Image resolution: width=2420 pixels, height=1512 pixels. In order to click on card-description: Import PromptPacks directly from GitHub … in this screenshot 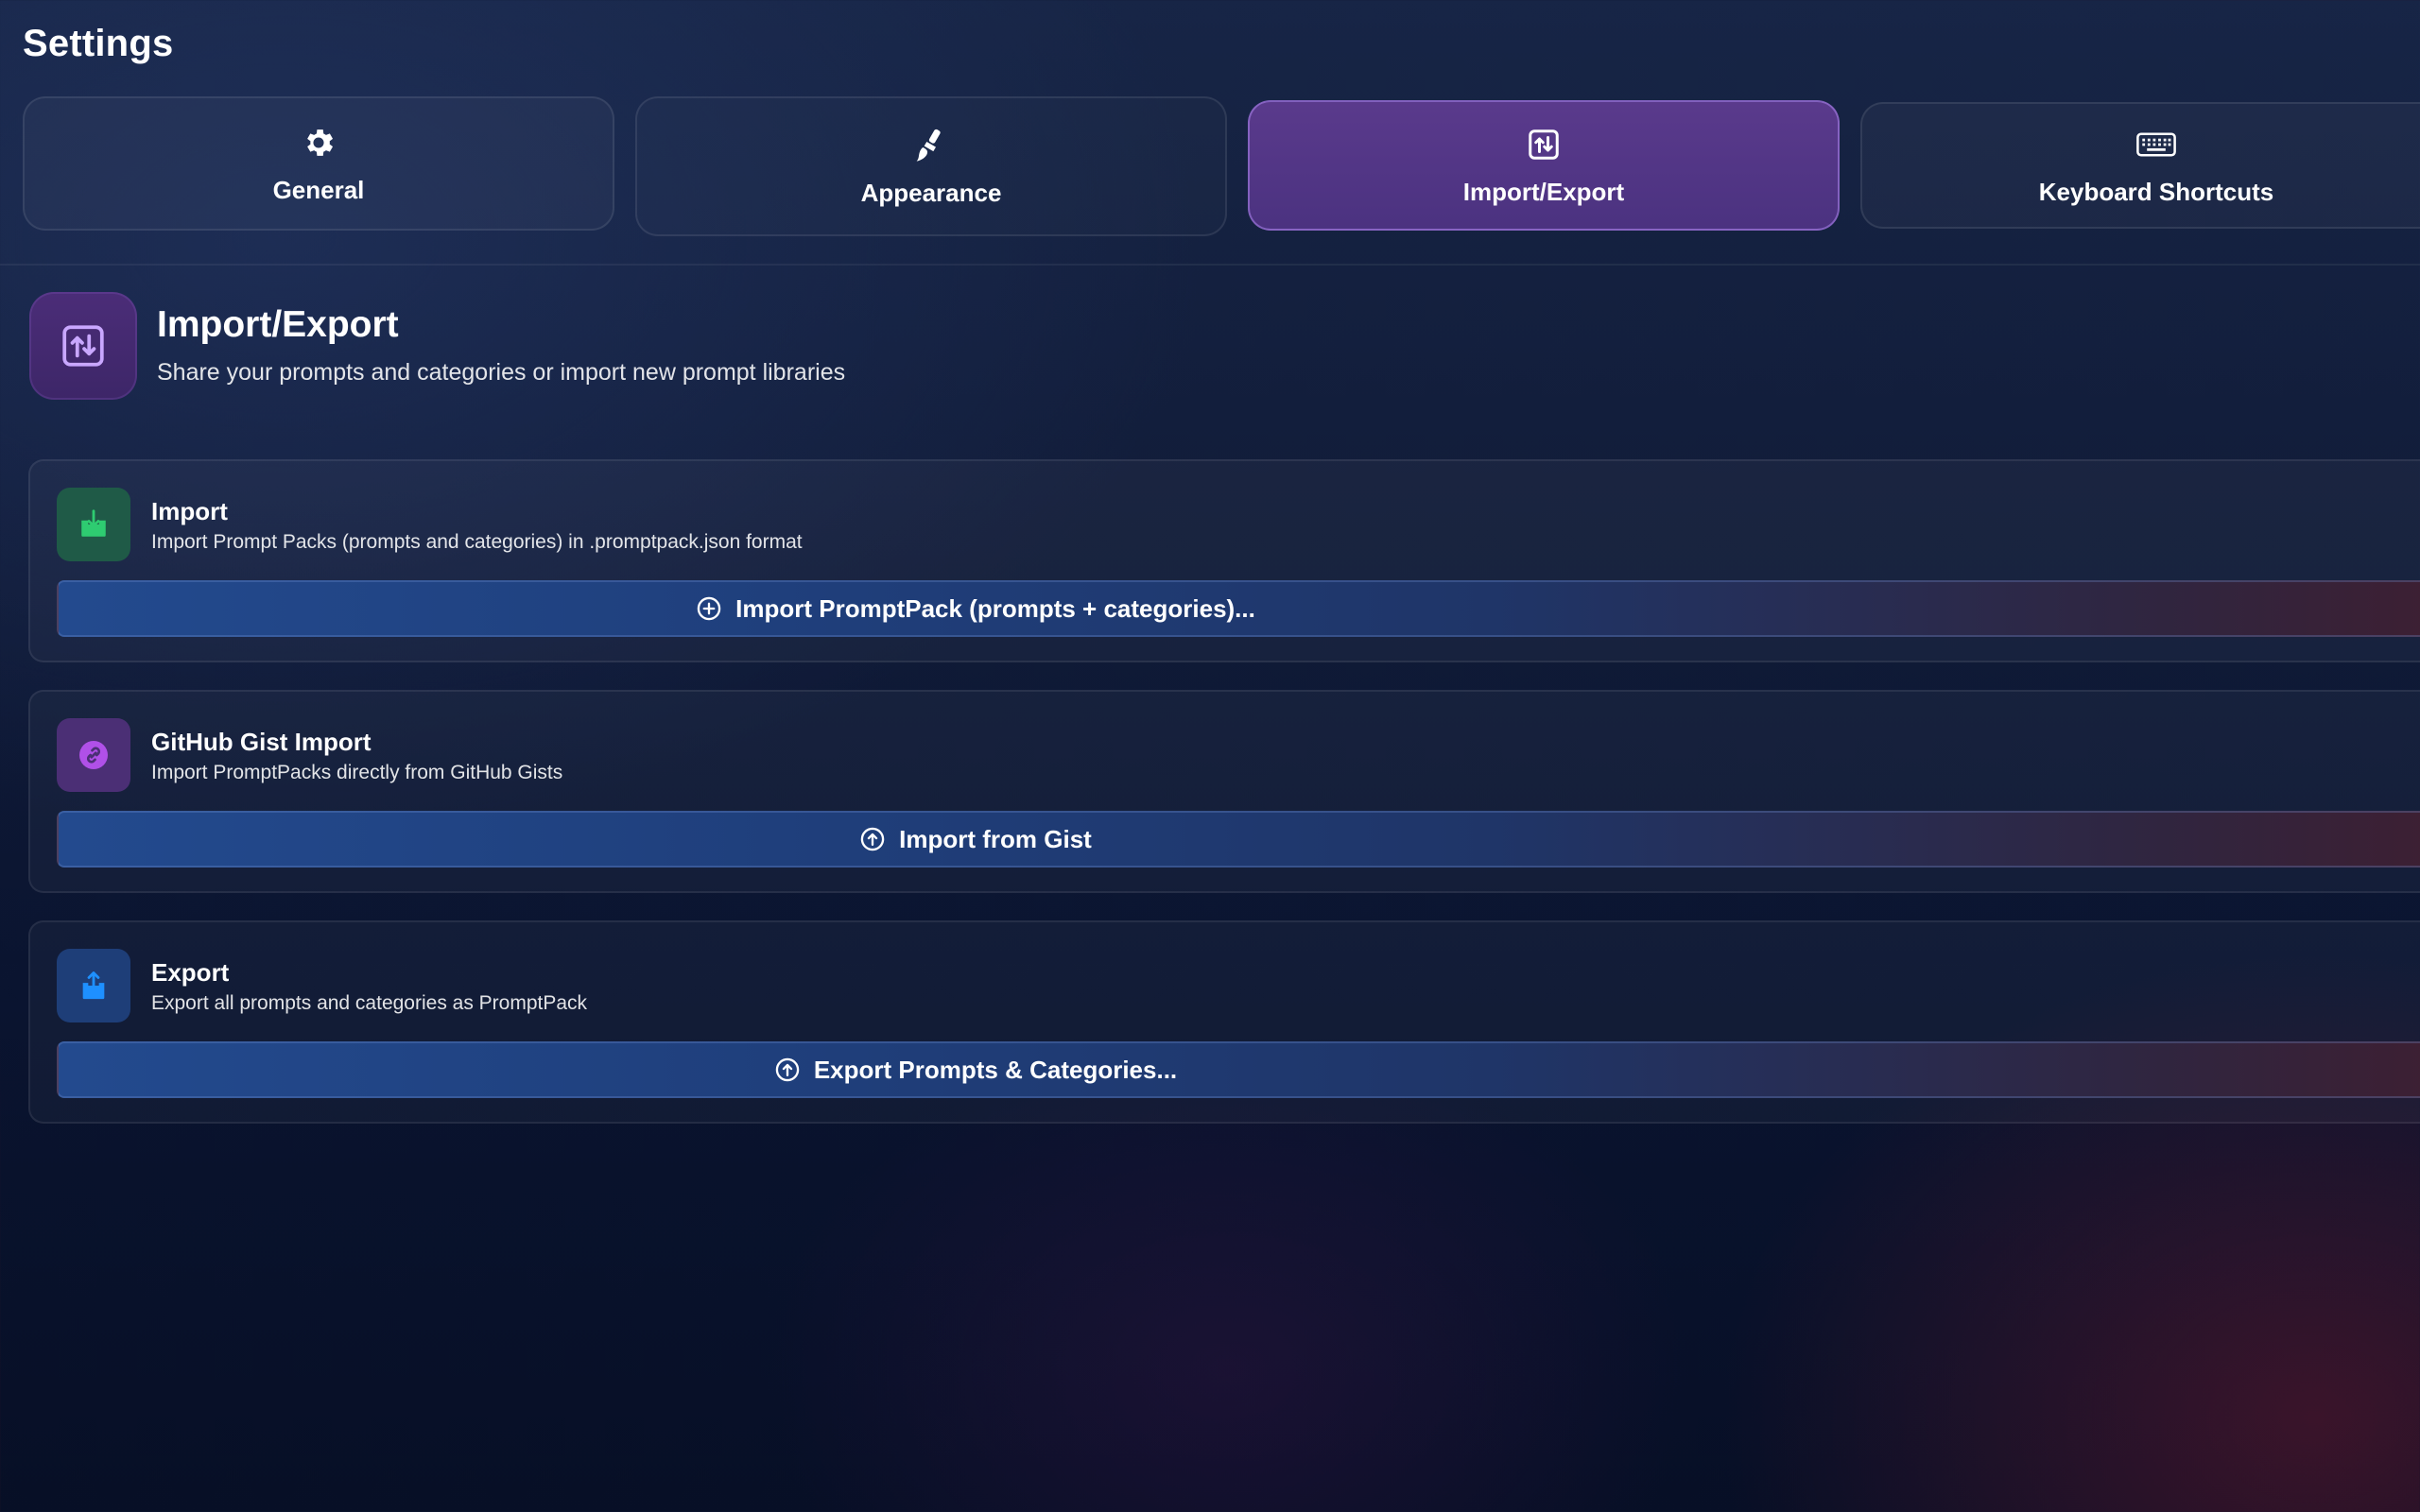, I will do `click(357, 772)`.